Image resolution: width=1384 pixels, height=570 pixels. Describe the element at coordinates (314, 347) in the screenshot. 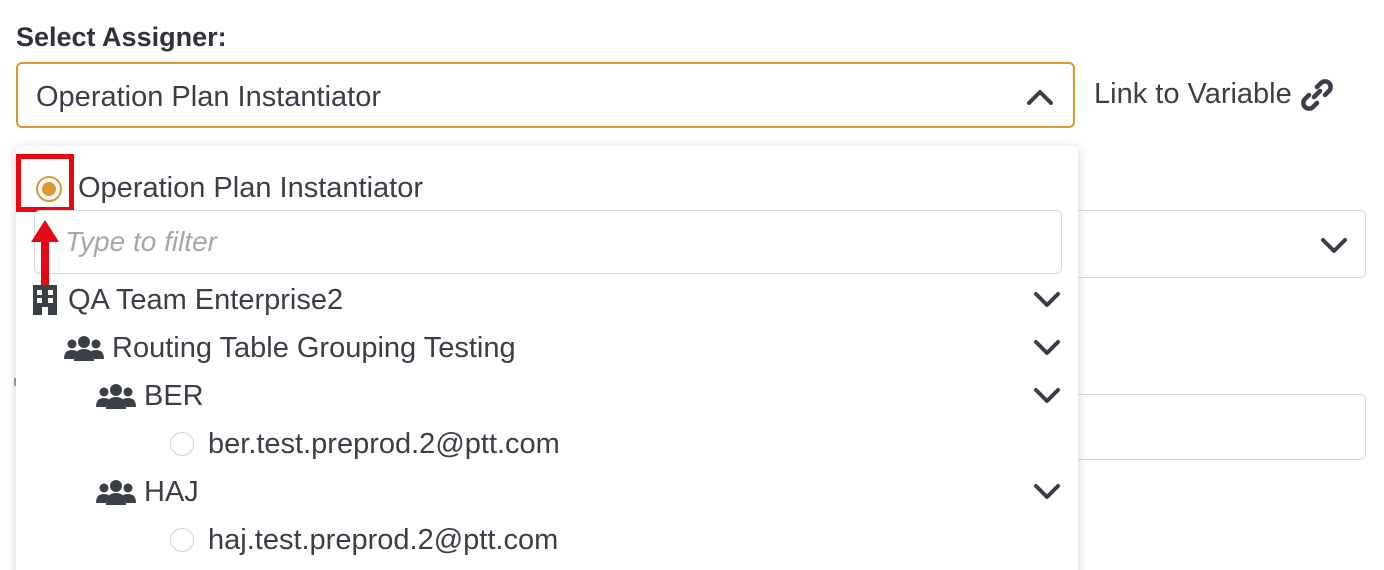

I see `tree-item-label: Routing Table Grouping Testing` at that location.